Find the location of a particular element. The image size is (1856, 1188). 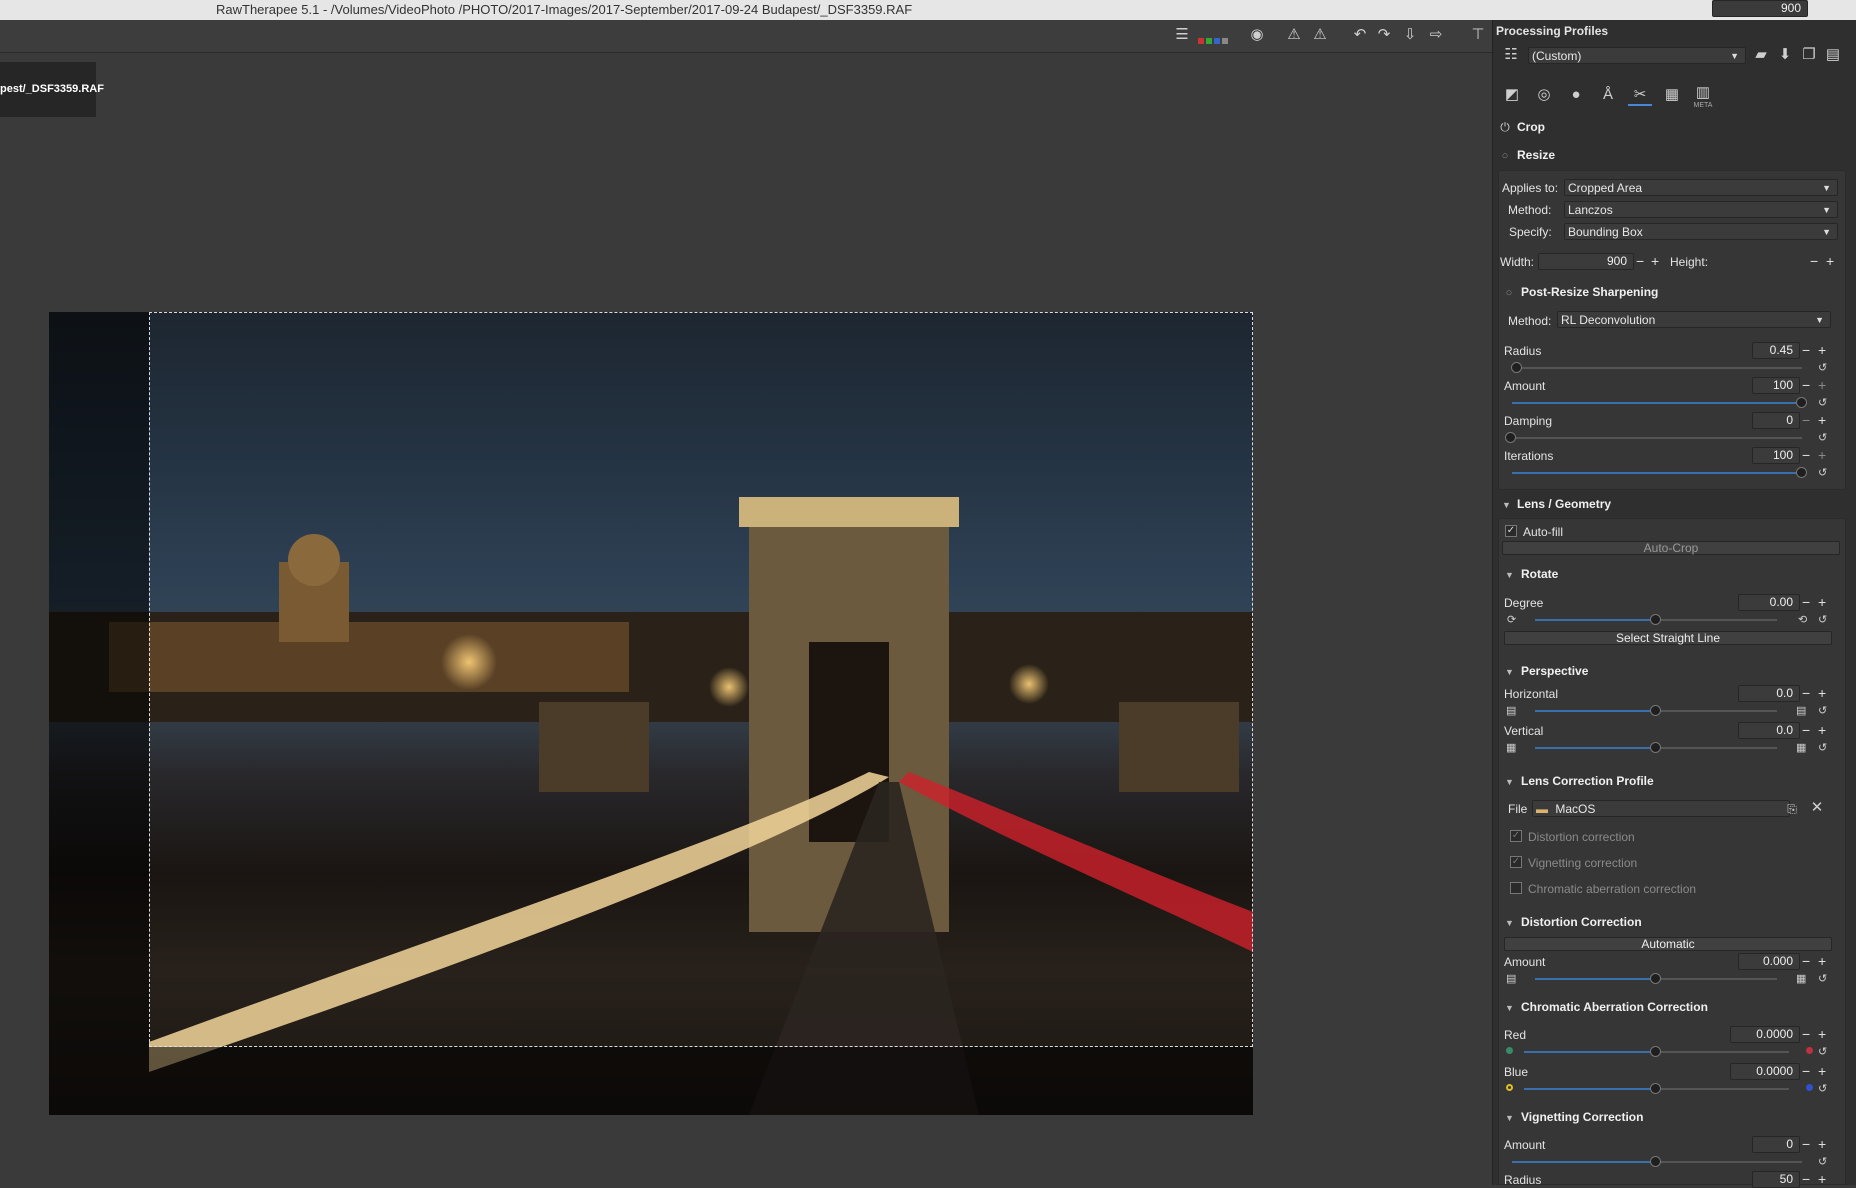

save-profile-icon: ⬇ is located at coordinates (1785, 55).